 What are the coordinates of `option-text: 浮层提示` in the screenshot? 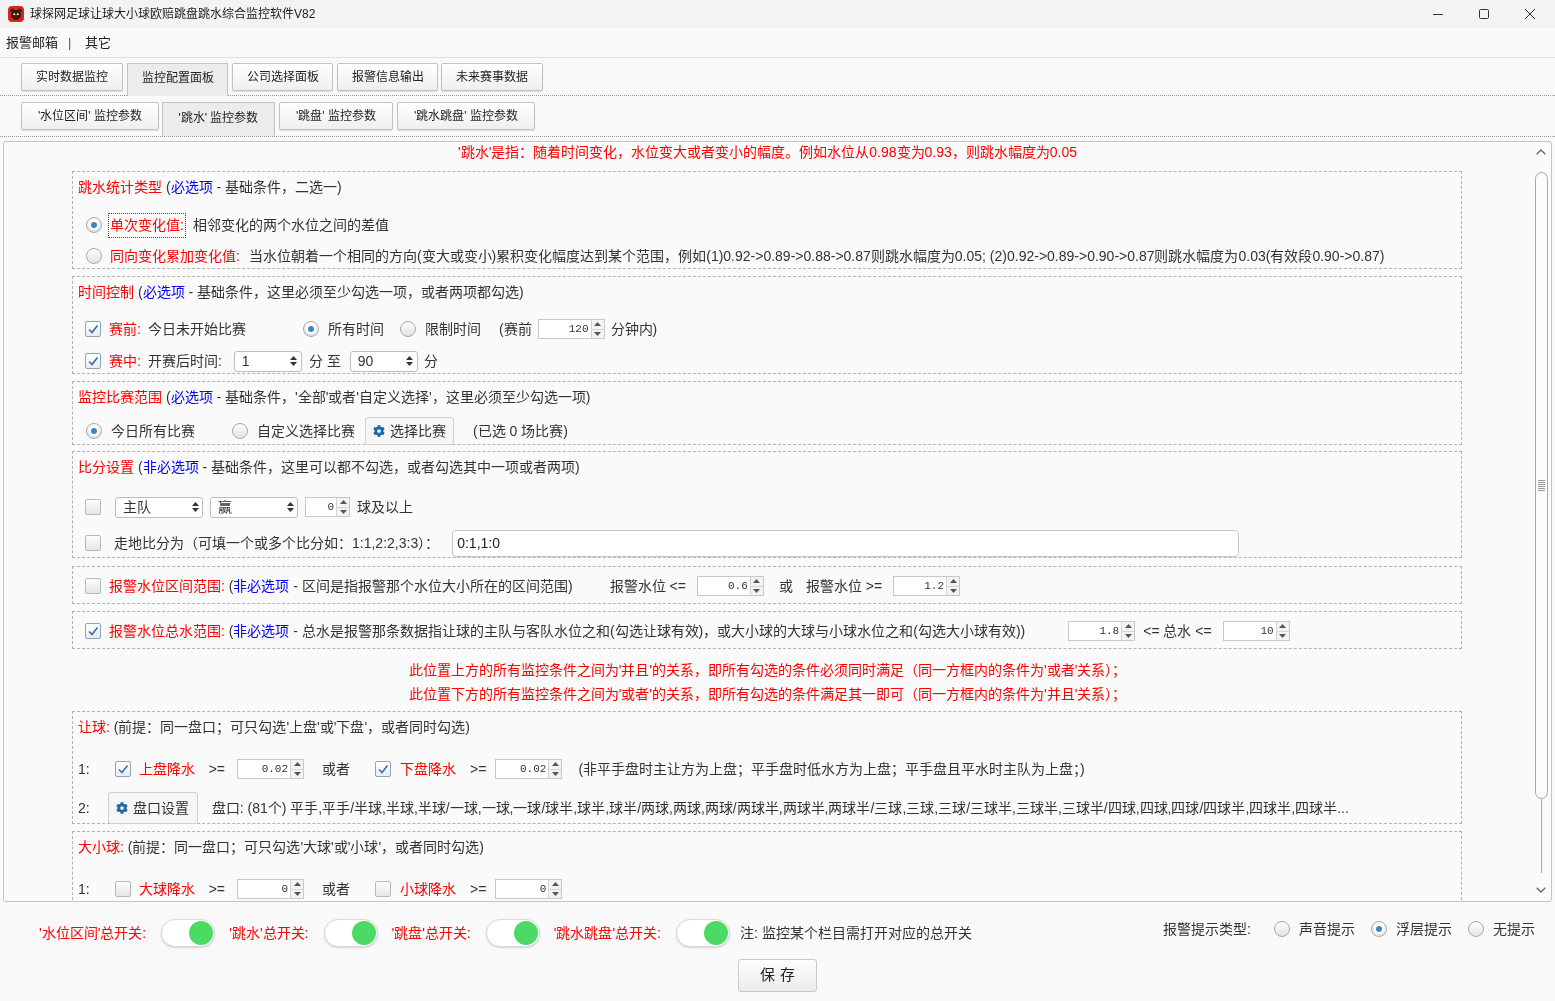 It's located at (1424, 929).